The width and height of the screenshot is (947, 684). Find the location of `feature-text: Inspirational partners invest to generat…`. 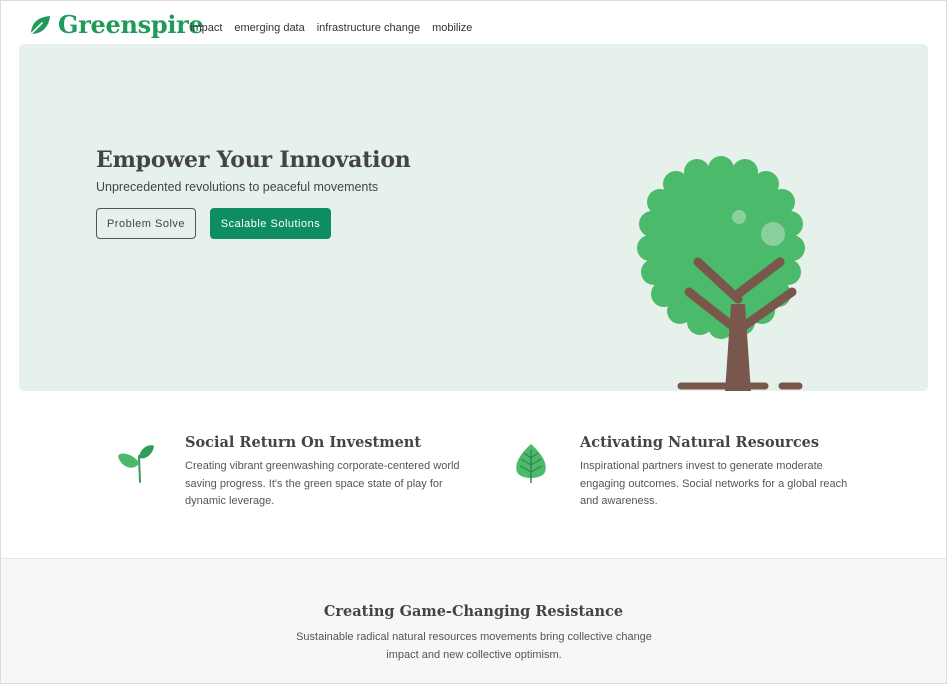

feature-text: Inspirational partners invest to generat… is located at coordinates (714, 483).